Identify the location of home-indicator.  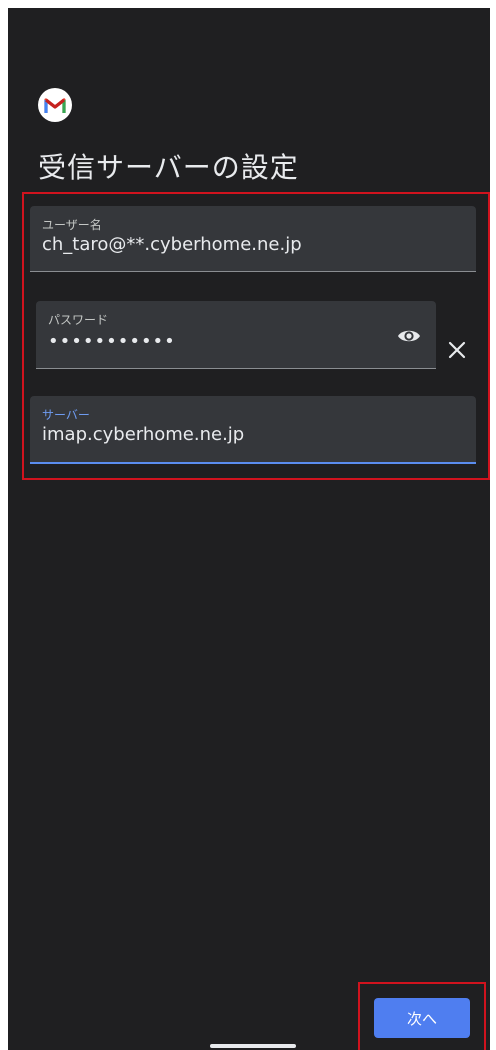
(253, 1046).